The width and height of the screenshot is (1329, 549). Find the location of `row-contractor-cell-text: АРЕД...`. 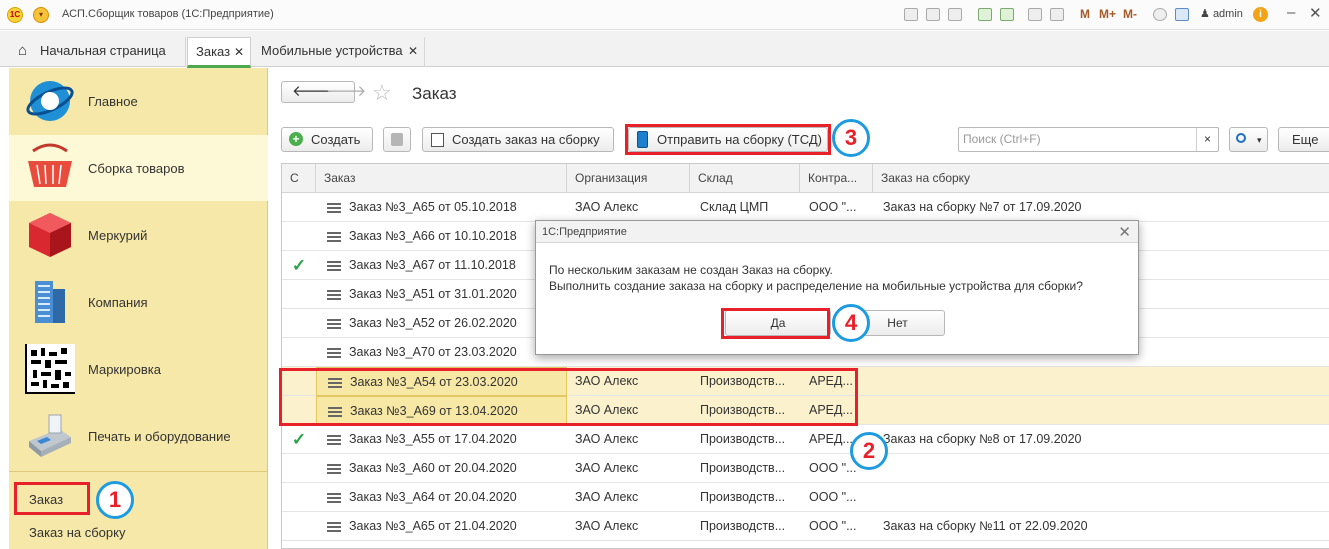

row-contractor-cell-text: АРЕД... is located at coordinates (831, 439).